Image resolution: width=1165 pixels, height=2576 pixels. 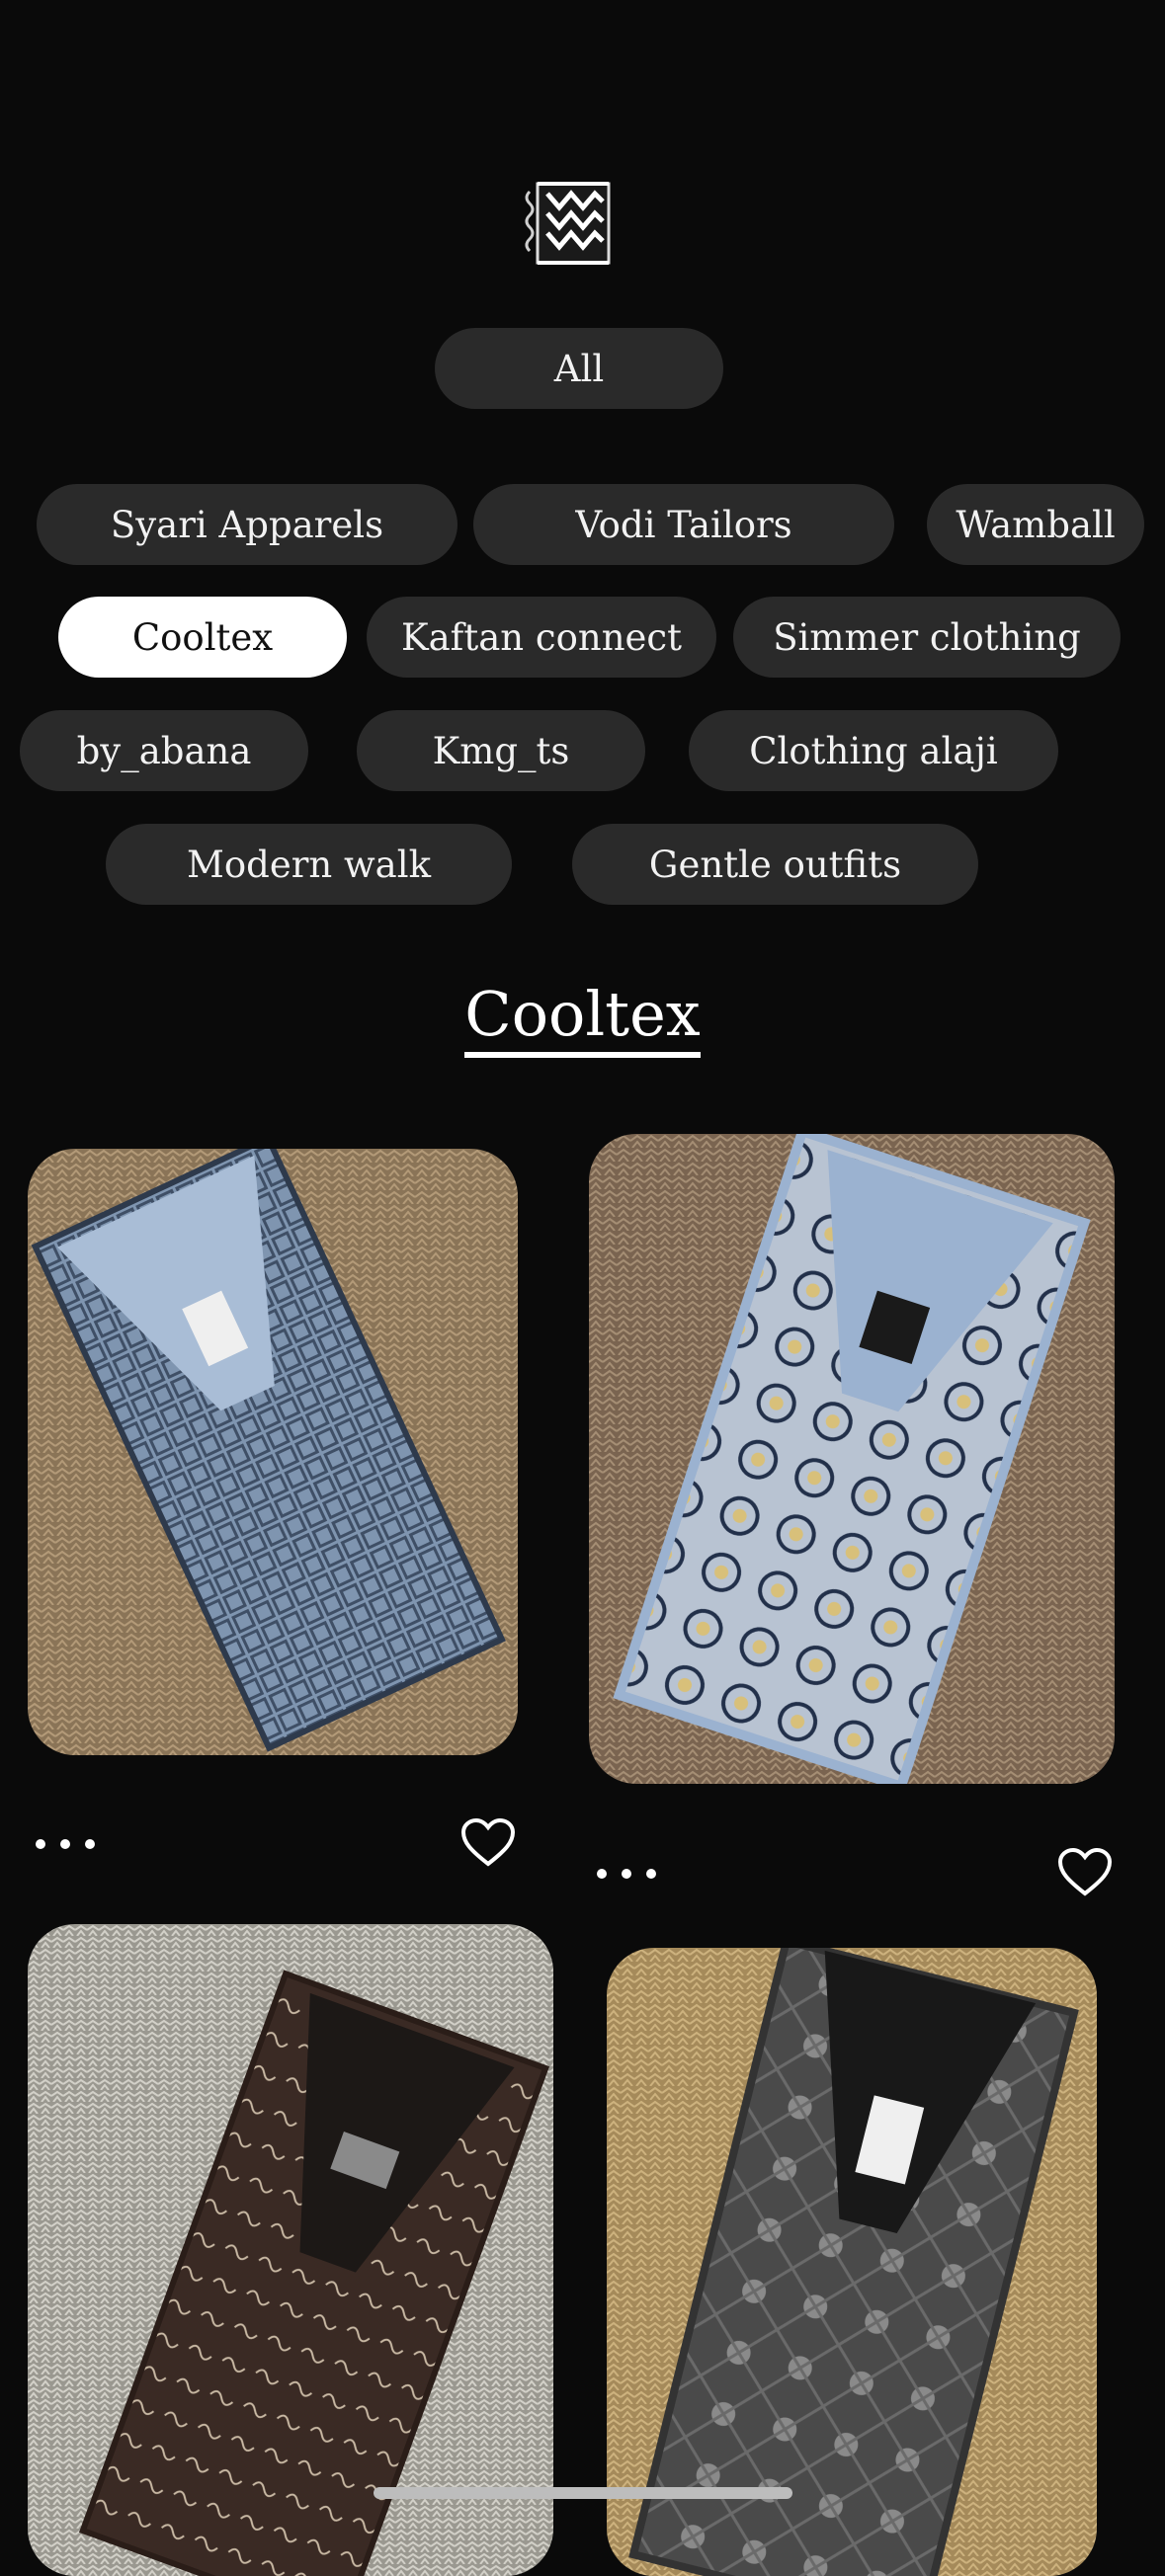 I want to click on brand-logo-icon, so click(x=569, y=223).